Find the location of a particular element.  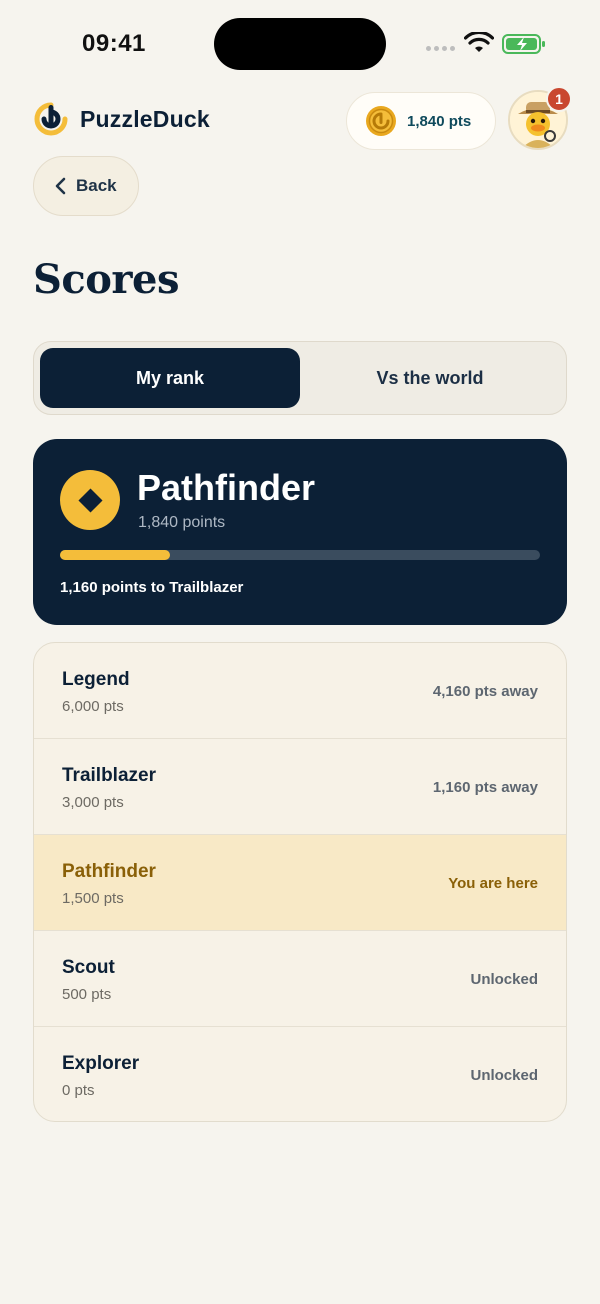

tier-threshold: 500 pts is located at coordinates (87, 994).